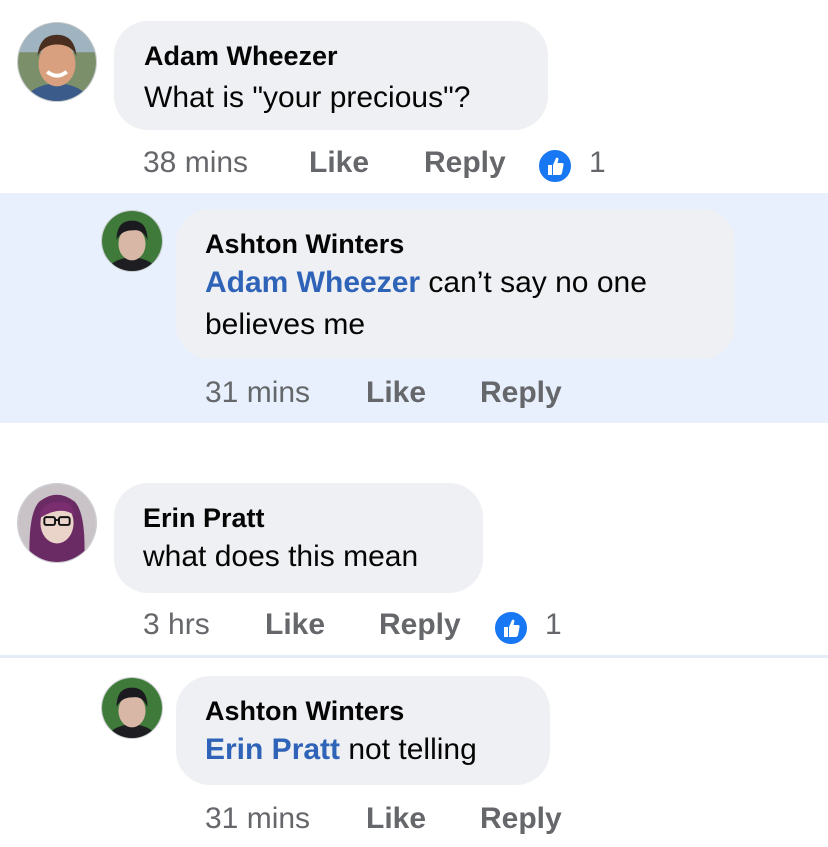 The width and height of the screenshot is (828, 847). Describe the element at coordinates (307, 97) in the screenshot. I see `comment-text: What is "your precious"?` at that location.